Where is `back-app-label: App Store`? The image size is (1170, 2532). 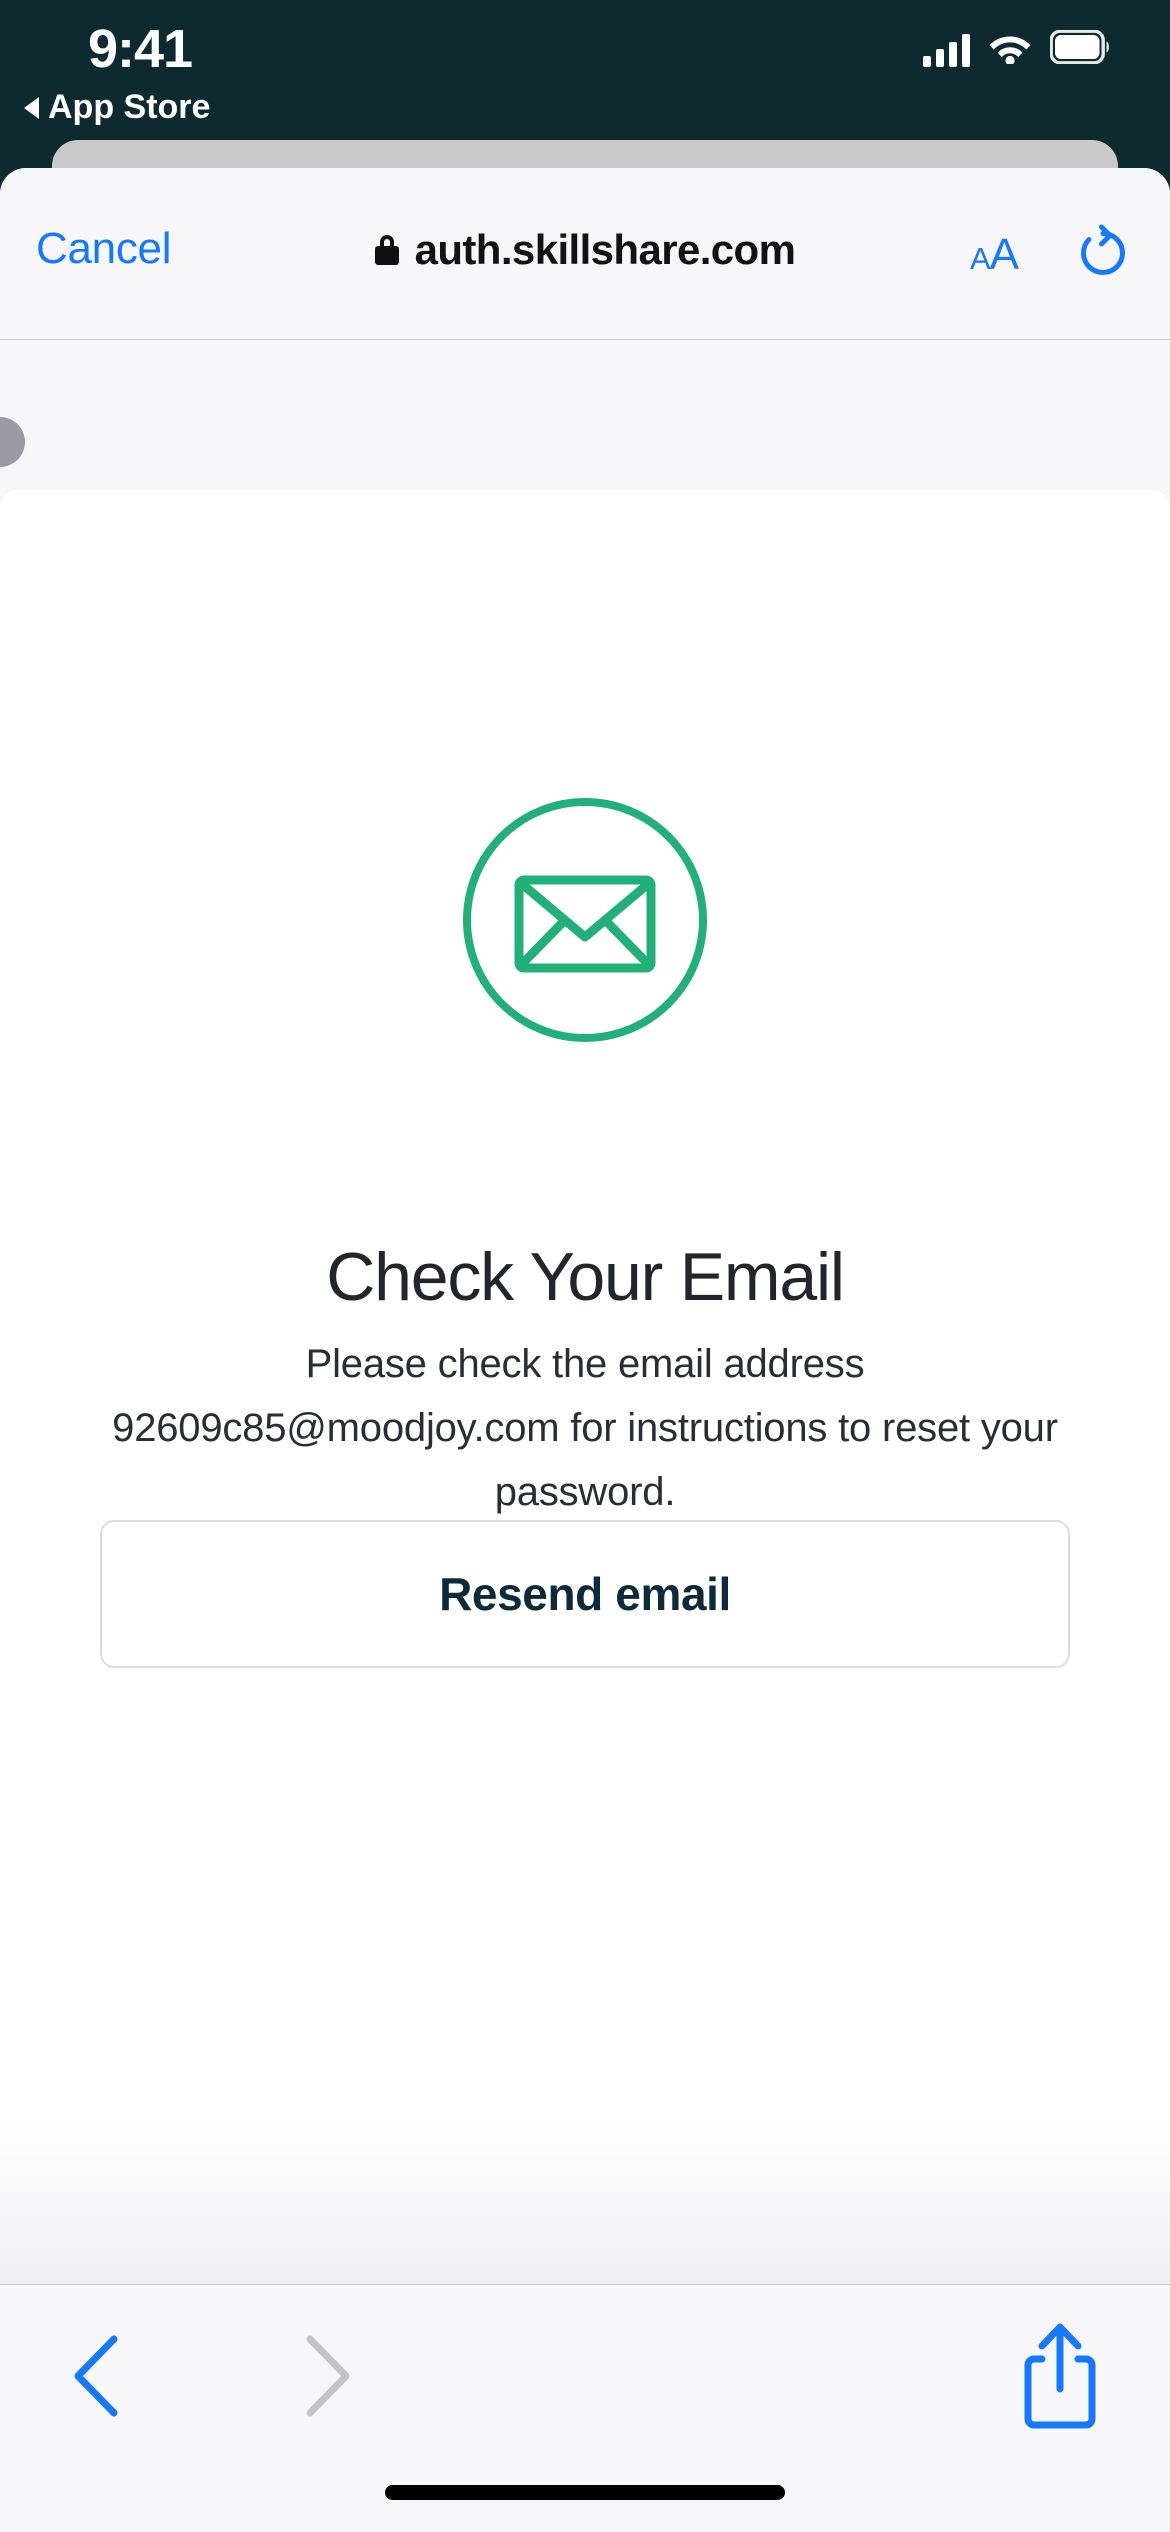 back-app-label: App Store is located at coordinates (129, 107).